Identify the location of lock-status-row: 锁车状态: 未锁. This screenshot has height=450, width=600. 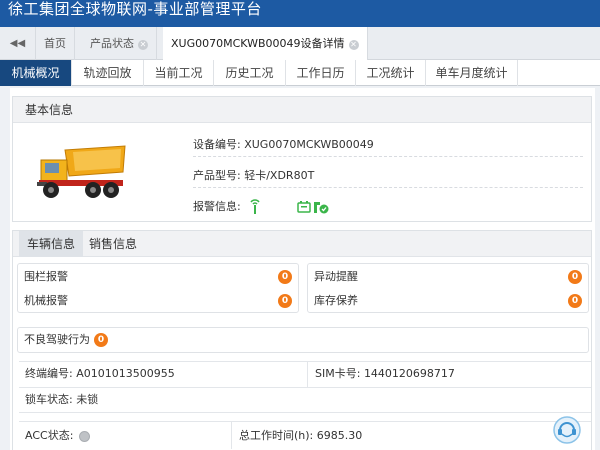
(305, 400).